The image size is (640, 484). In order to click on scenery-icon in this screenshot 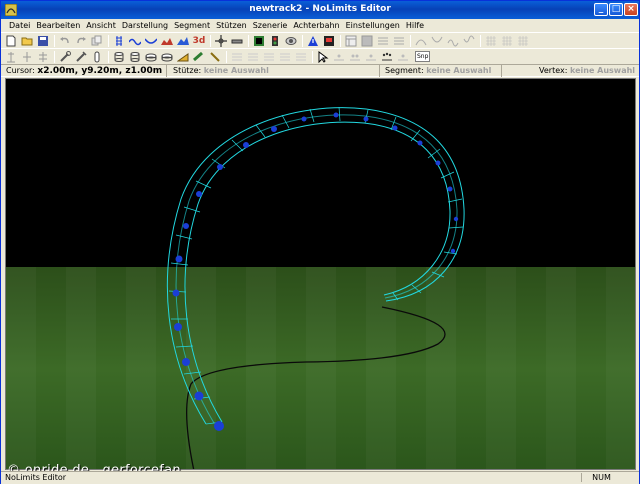, I will do `click(167, 41)`.